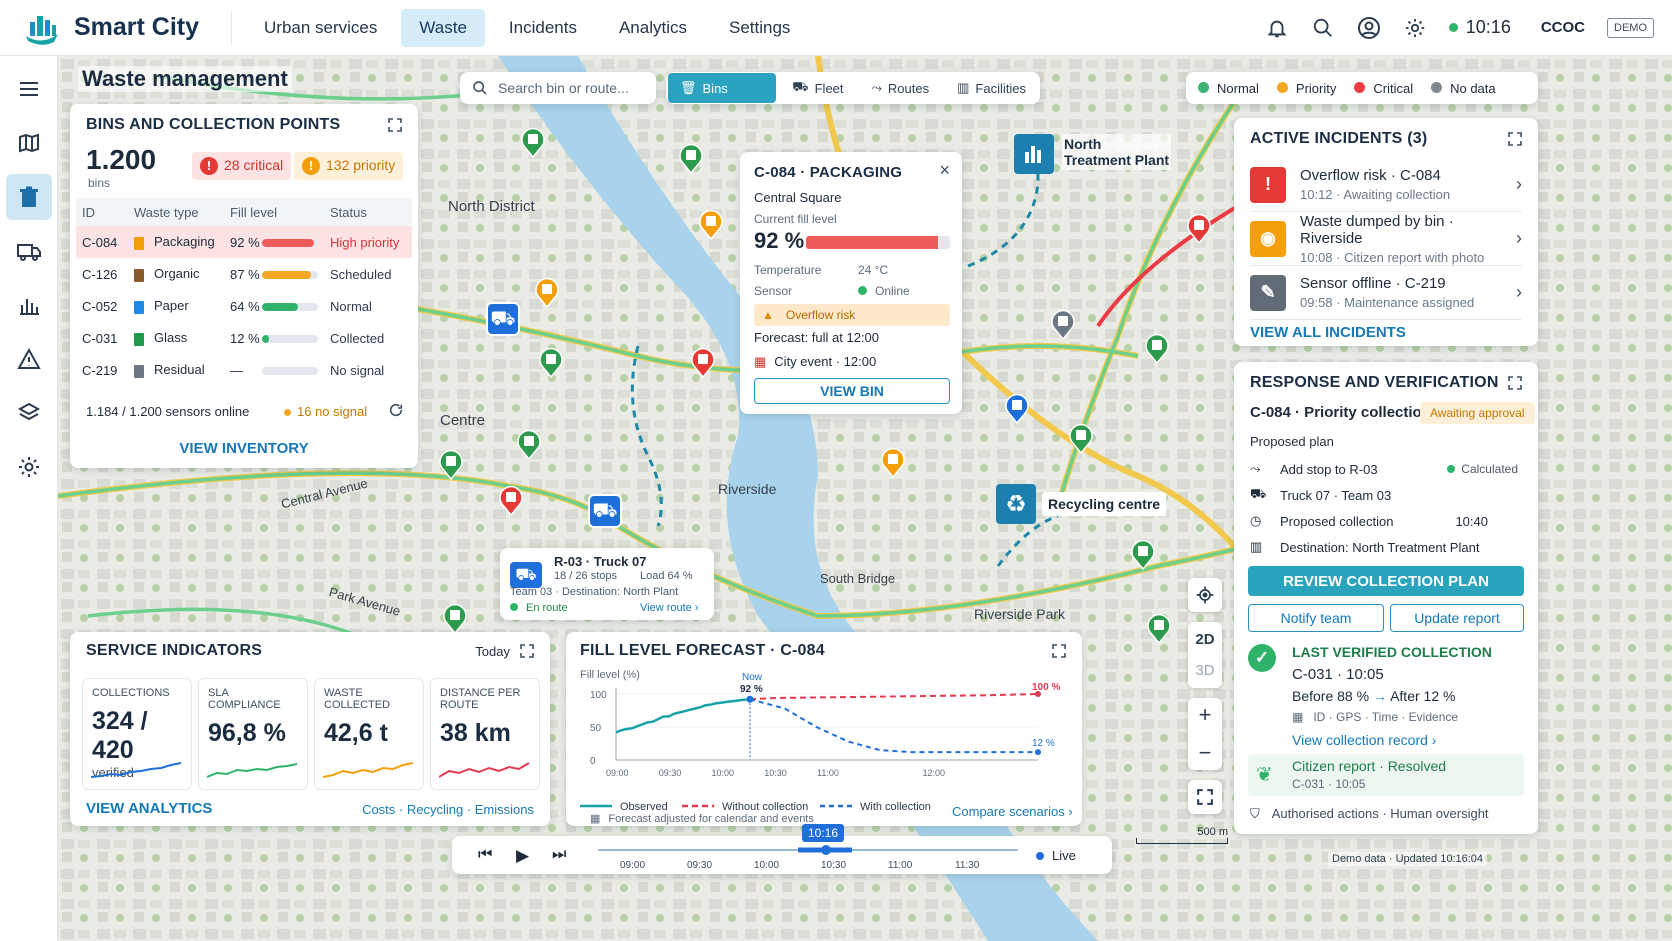  I want to click on truck-icon, so click(29, 251).